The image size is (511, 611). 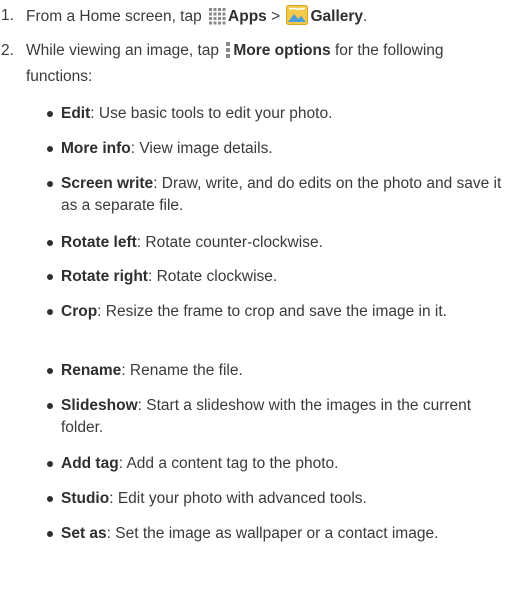 I want to click on function-description: : View image details., so click(x=201, y=148).